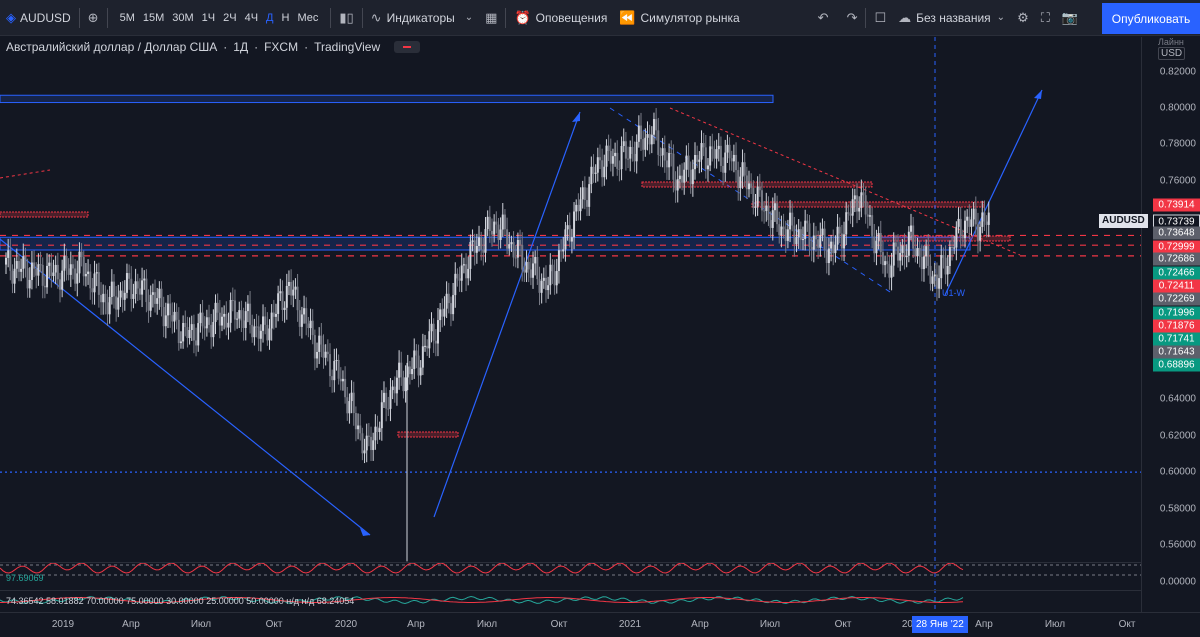 This screenshot has height=637, width=1200. I want to click on legend-sep: ·, so click(306, 47).